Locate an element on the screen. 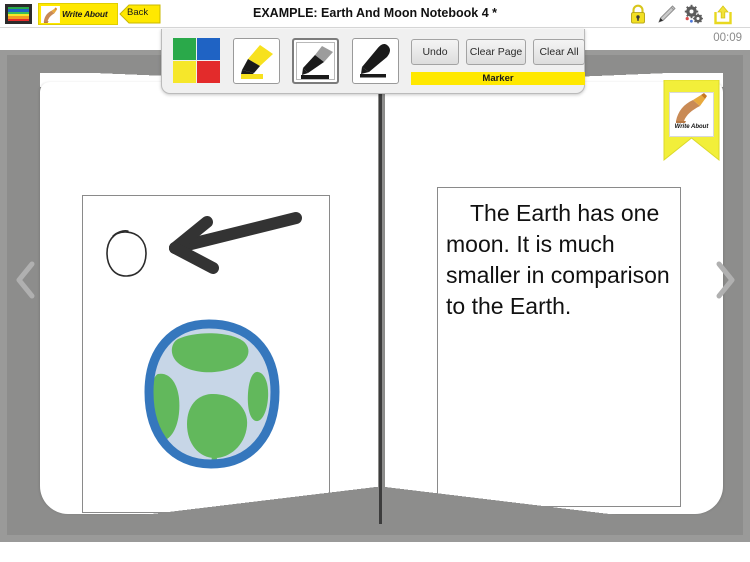 The height and width of the screenshot is (562, 750). session-timer: 00:09 is located at coordinates (727, 38).